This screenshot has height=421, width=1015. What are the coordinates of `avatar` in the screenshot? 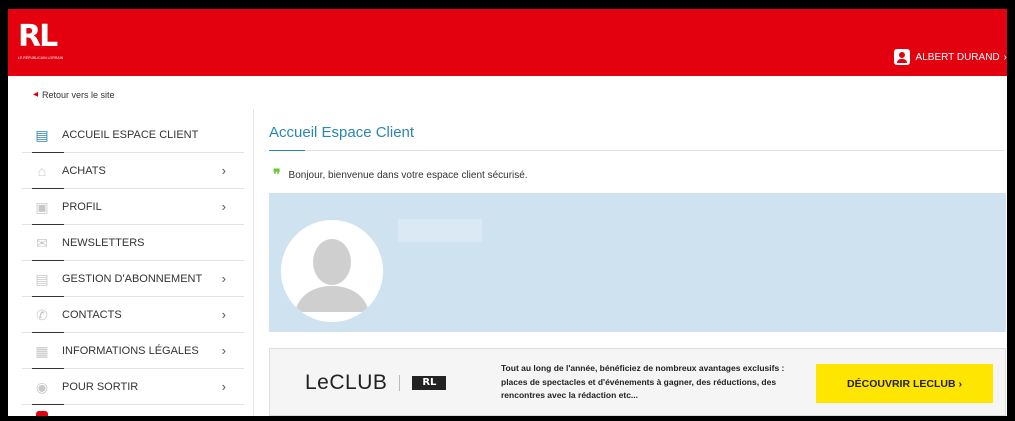 It's located at (332, 271).